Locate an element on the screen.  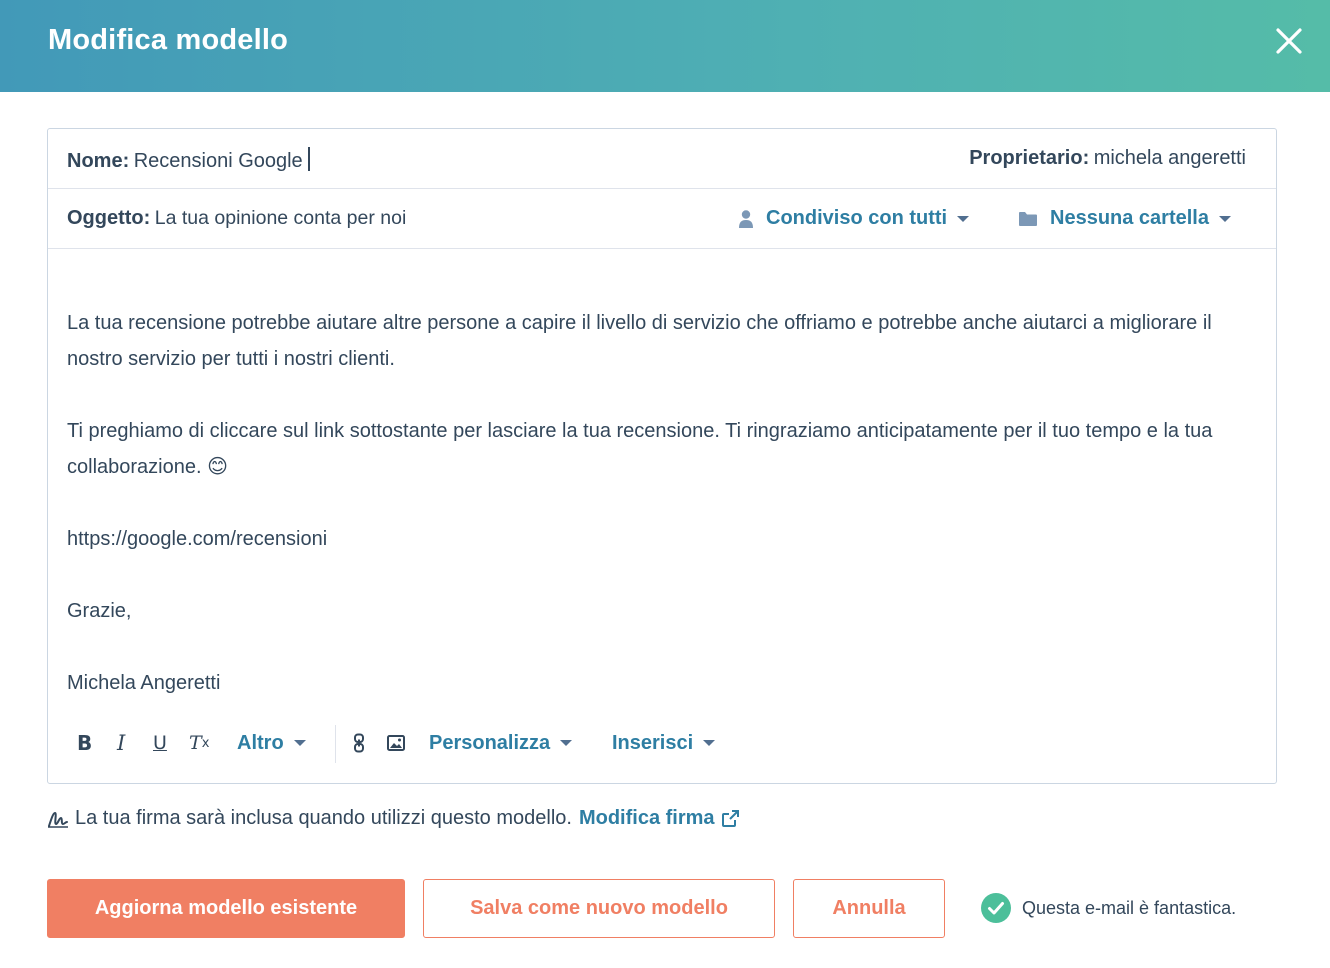
folder-dropdown: Nessuna cartella is located at coordinates (1124, 218).